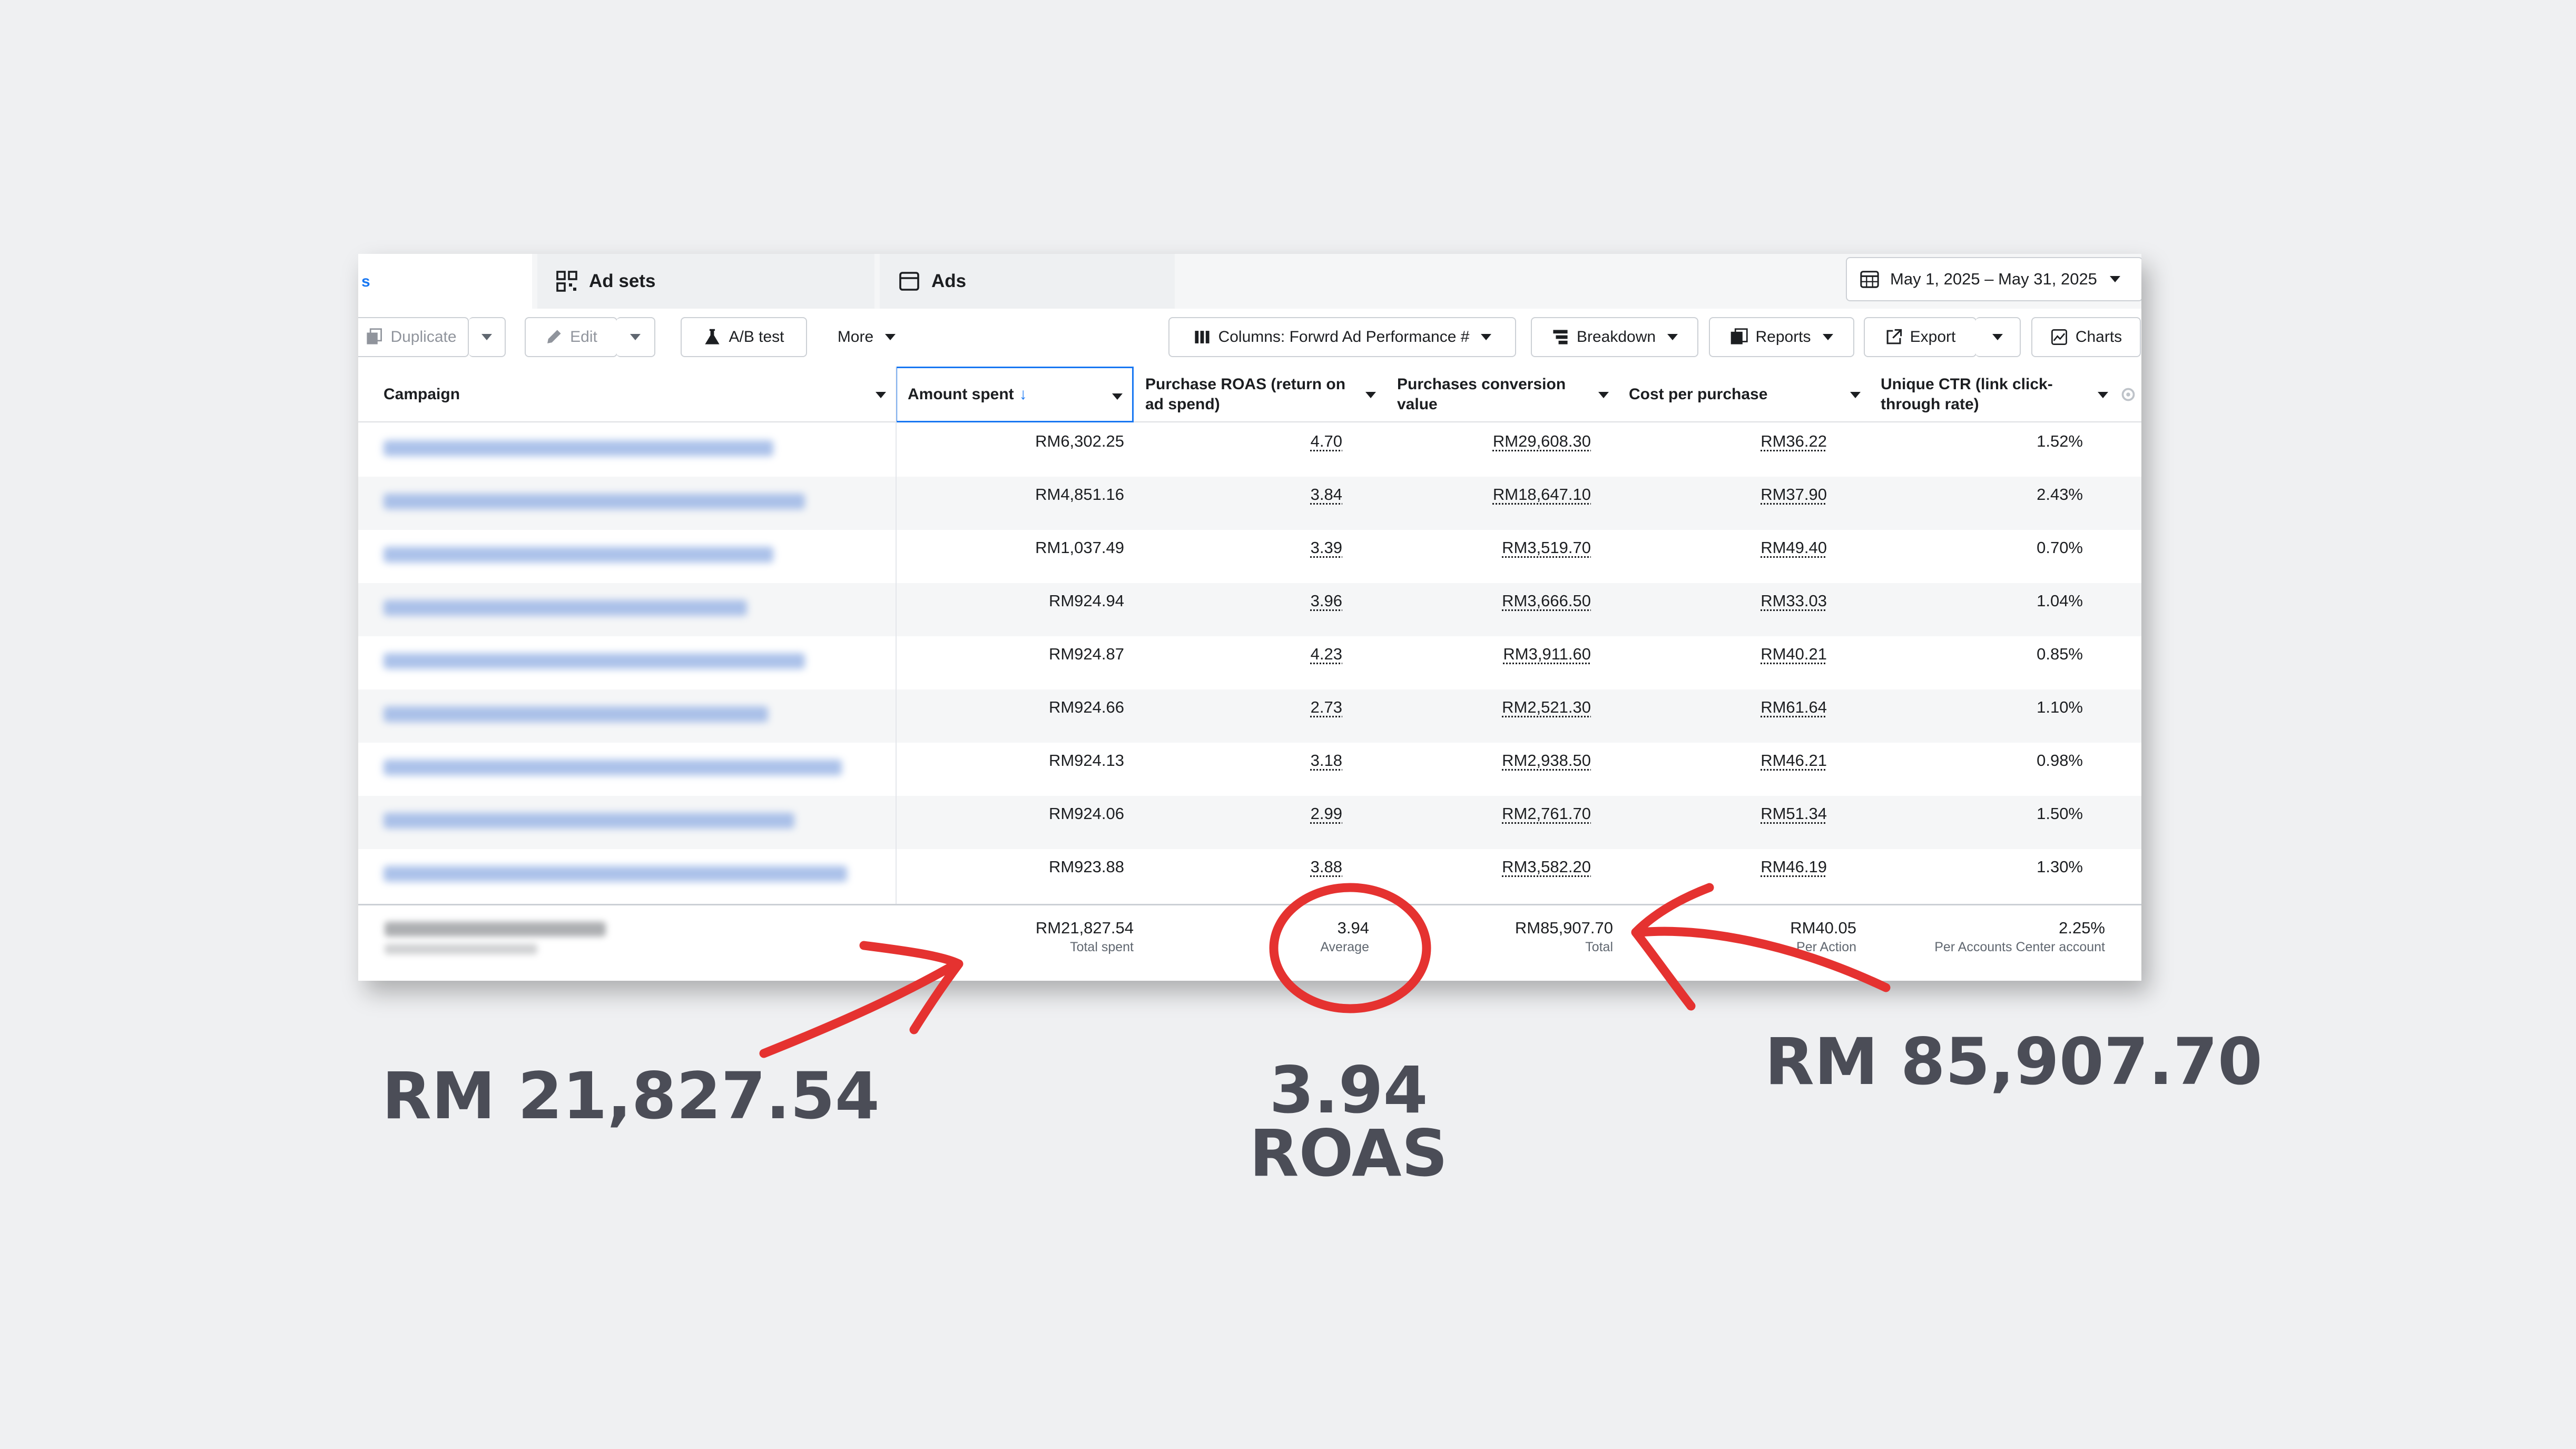  I want to click on annotation-roas-word: ROAS, so click(1348, 1153).